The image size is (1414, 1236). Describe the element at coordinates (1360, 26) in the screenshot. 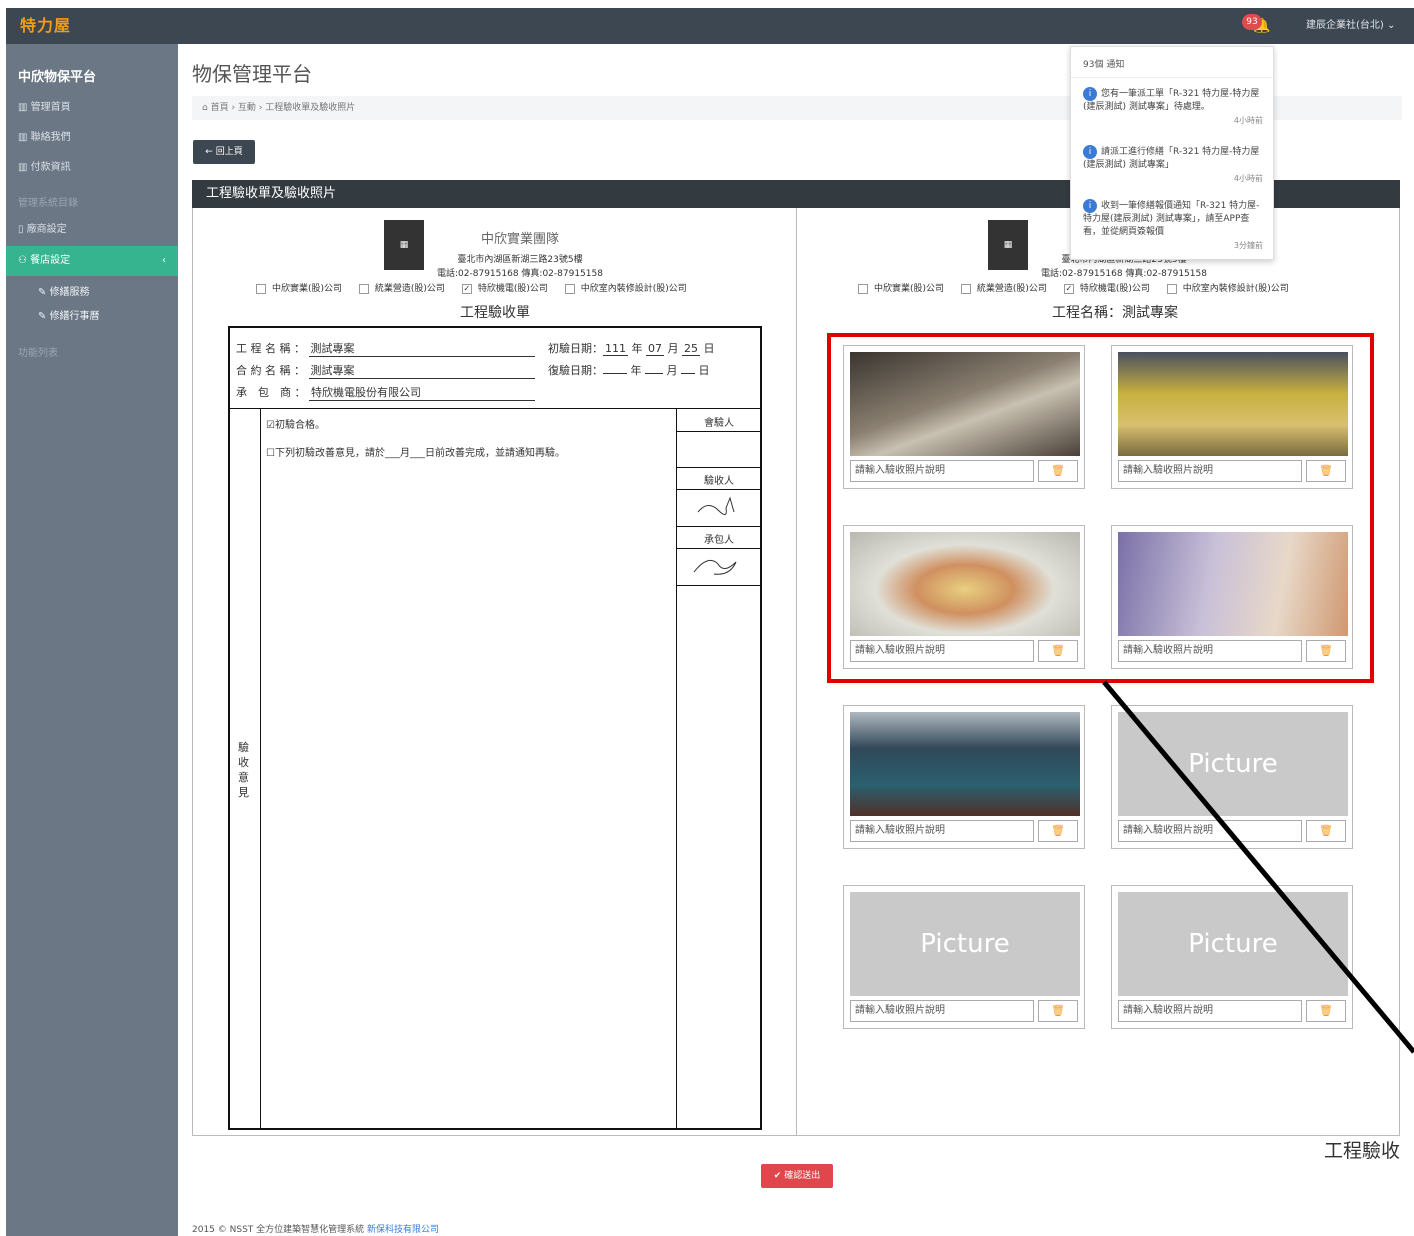

I see `user-menu: 建辰企業社(台北) ⌄` at that location.